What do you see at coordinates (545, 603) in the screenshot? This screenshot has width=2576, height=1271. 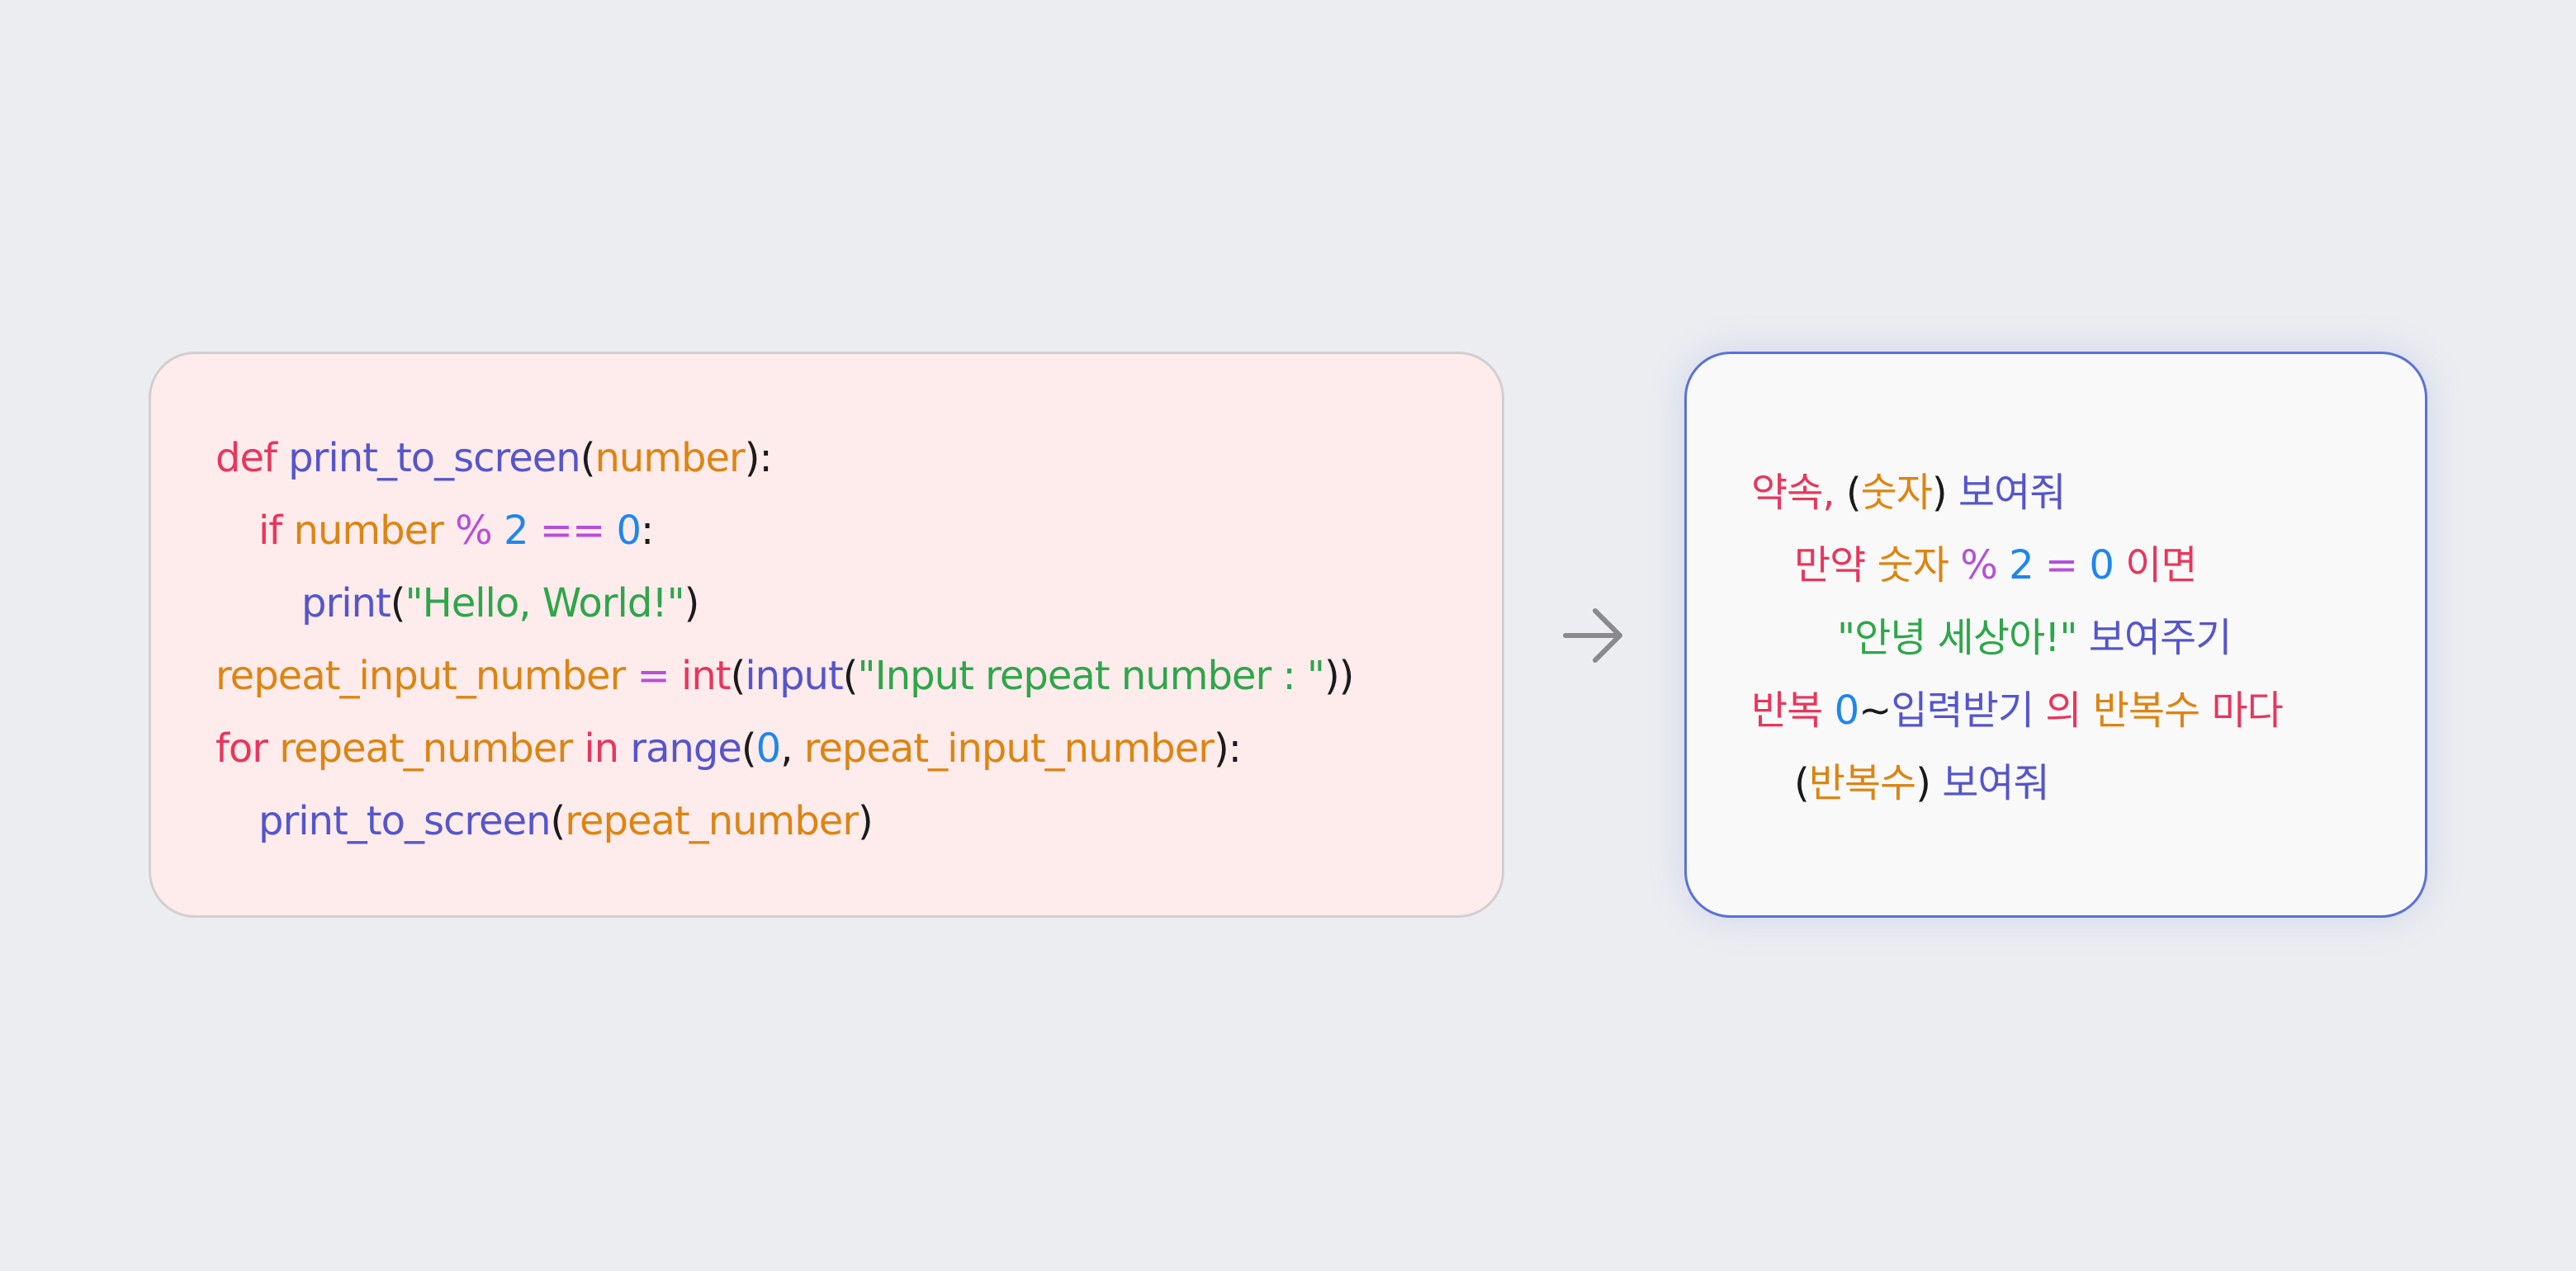 I see `code-token-string: "Hello, World!"` at bounding box center [545, 603].